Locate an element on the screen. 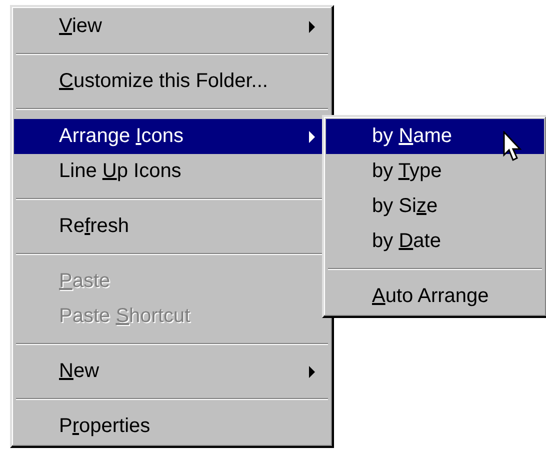 This screenshot has height=449, width=546. menu-item: New is located at coordinates (172, 371).